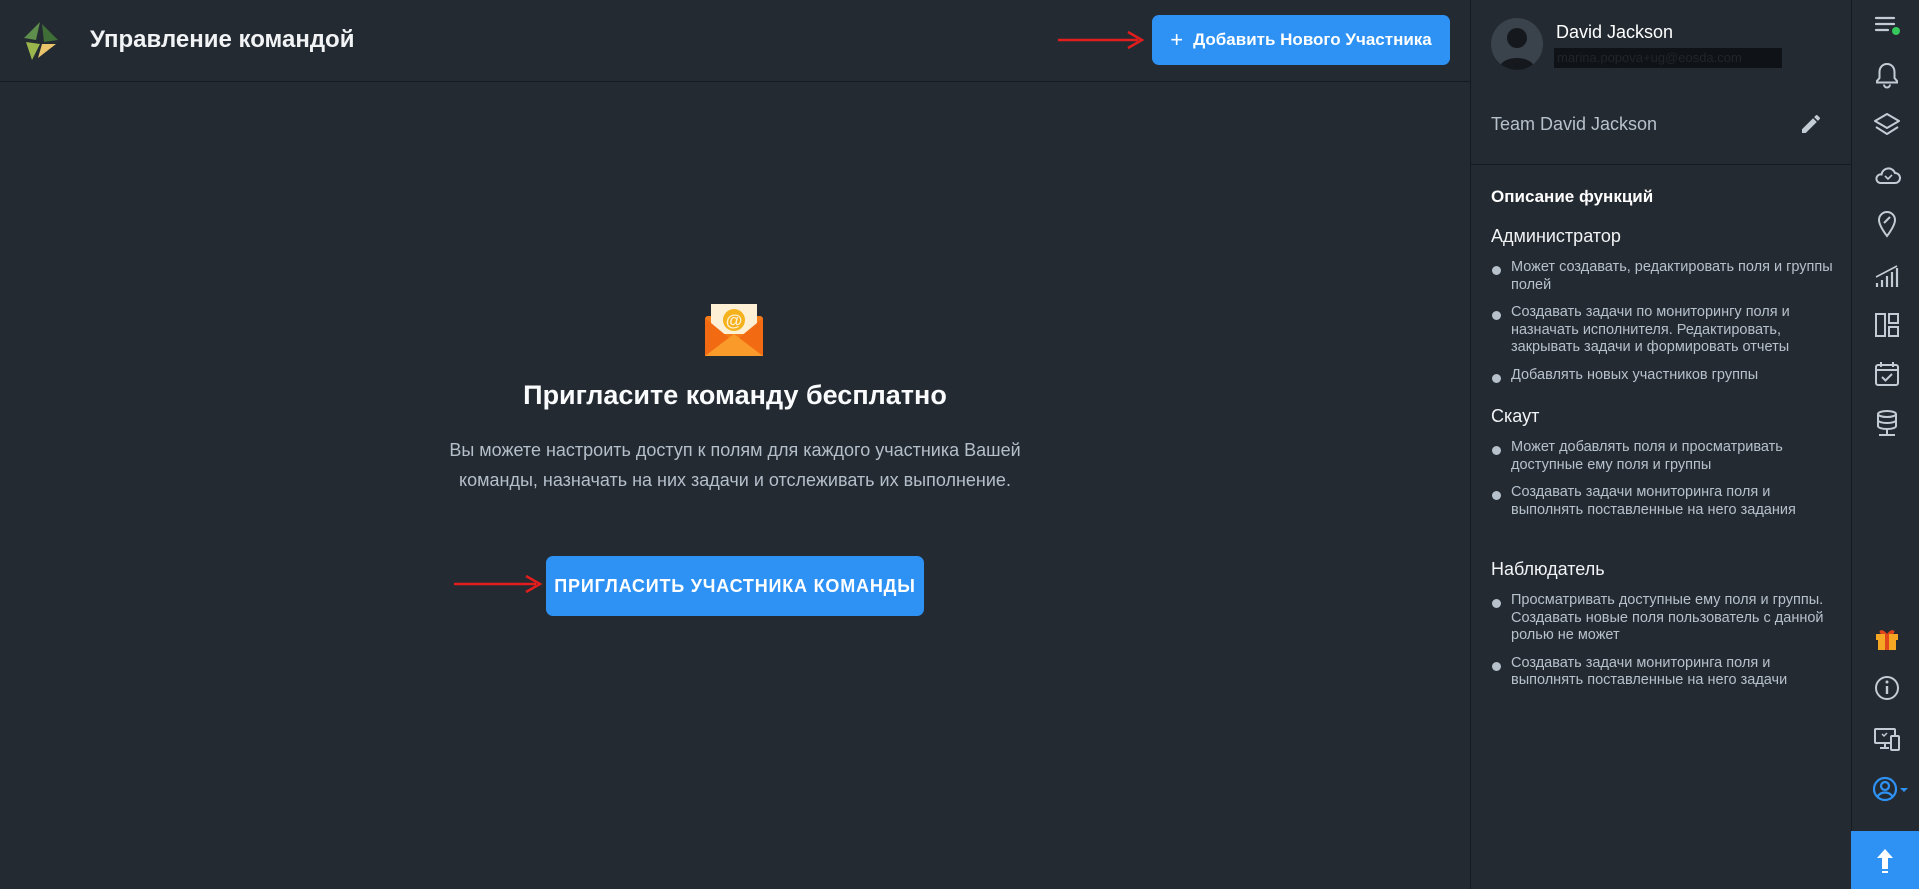 The width and height of the screenshot is (1919, 889). Describe the element at coordinates (1891, 789) in the screenshot. I see `account-icon` at that location.